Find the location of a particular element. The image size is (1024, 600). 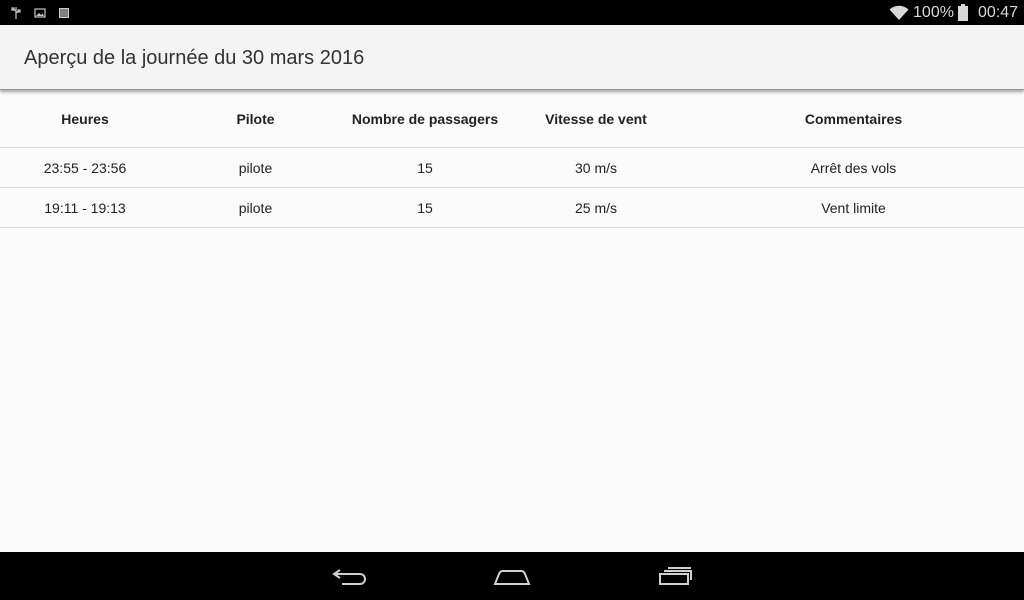

cell-vitesse-vent: 30 m/s is located at coordinates (595, 167).